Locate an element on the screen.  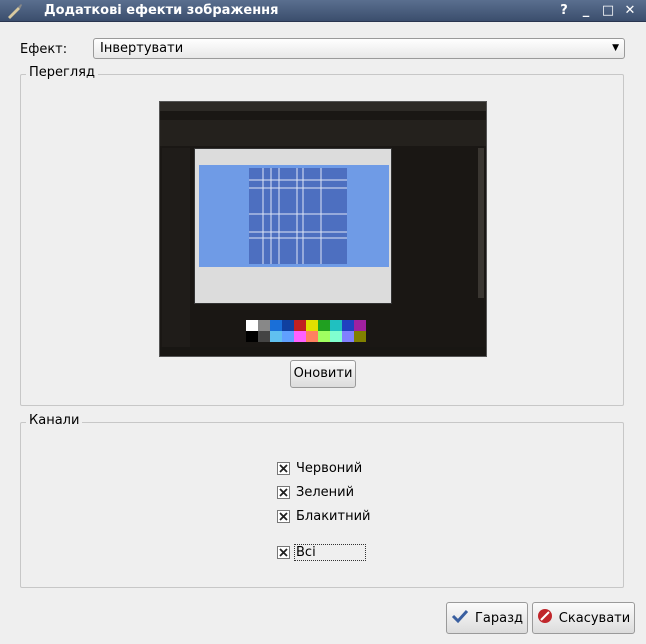
preview-statusbar is located at coordinates (323, 351).